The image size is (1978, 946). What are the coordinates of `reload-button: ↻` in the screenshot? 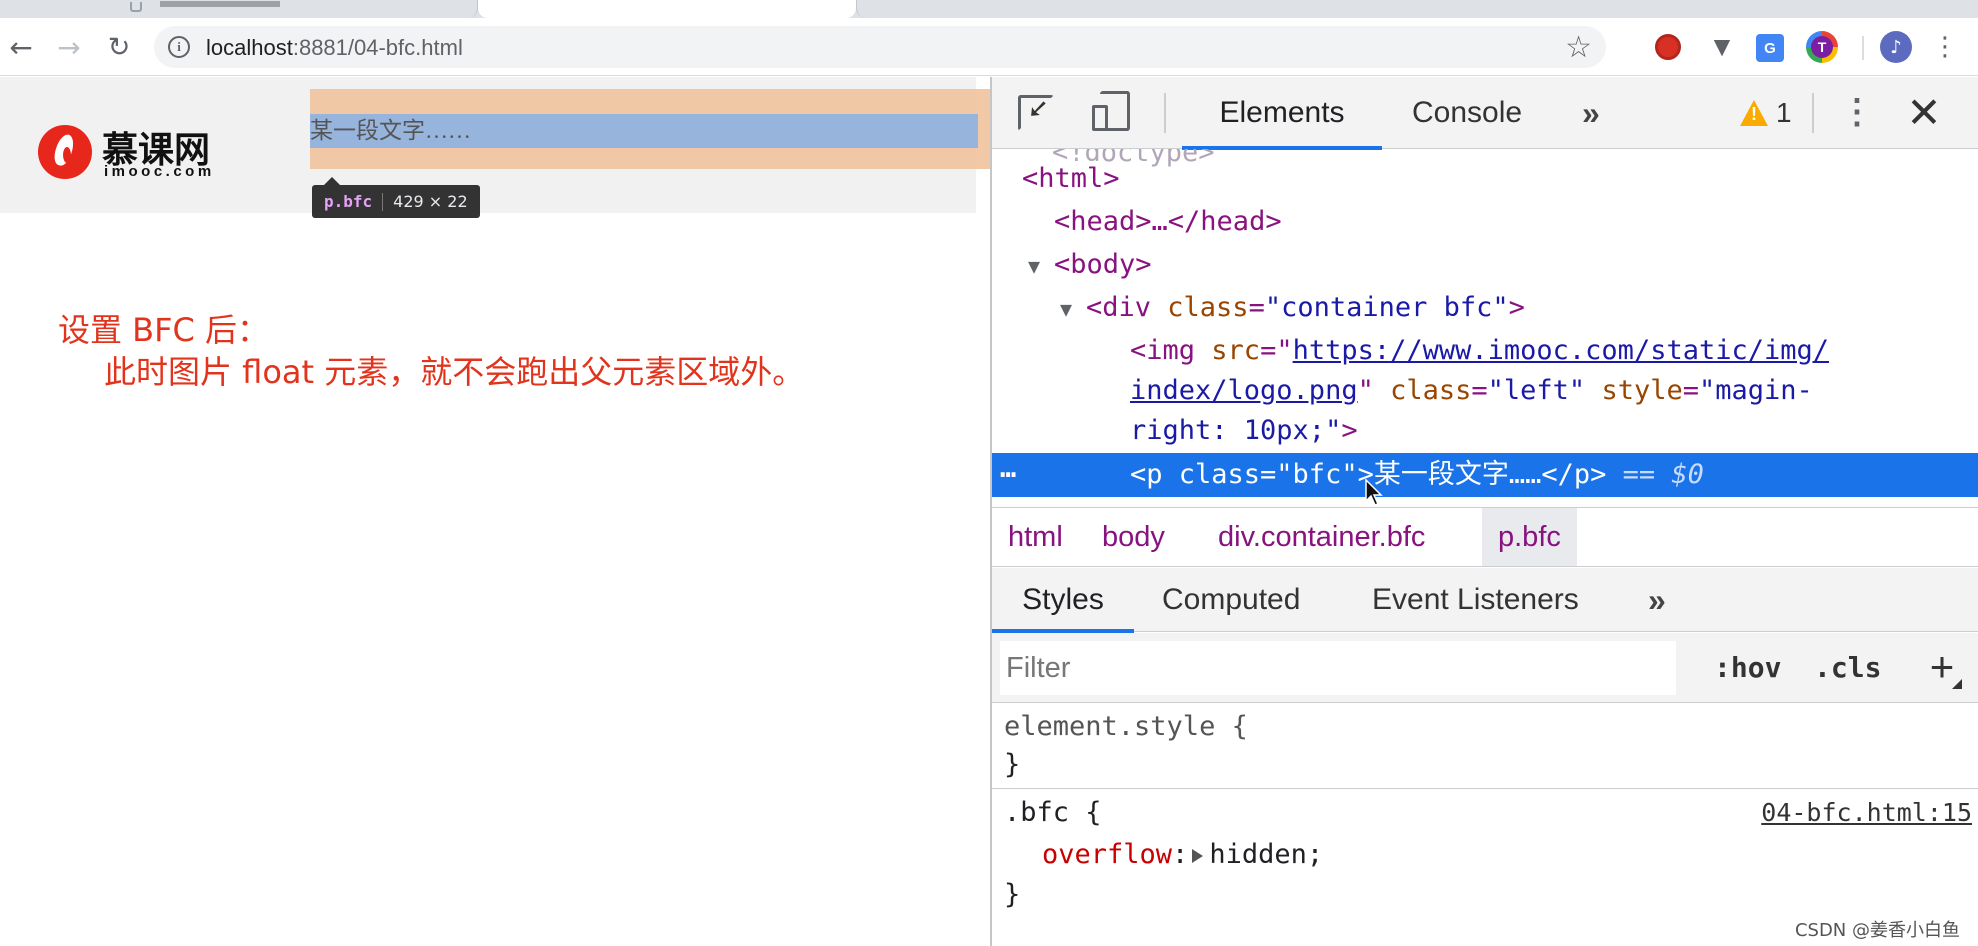 It's located at (119, 47).